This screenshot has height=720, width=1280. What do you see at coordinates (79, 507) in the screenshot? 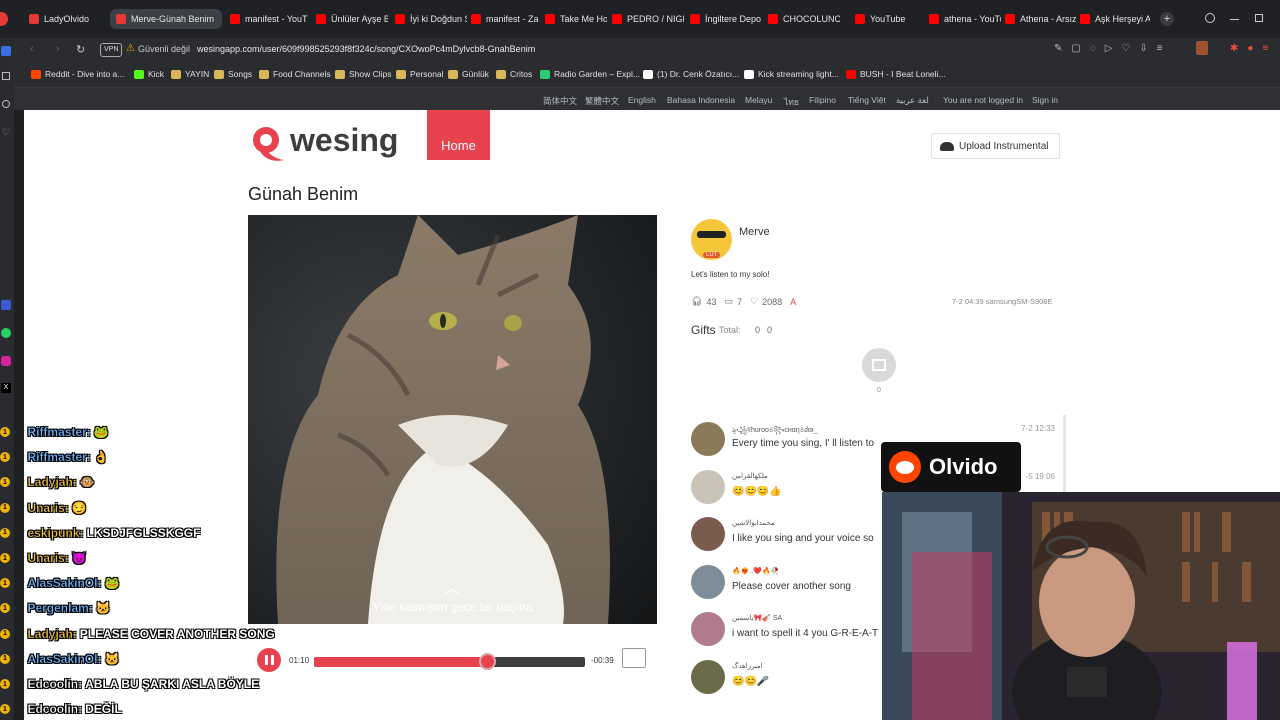
I see `chat-text: 😏` at bounding box center [79, 507].